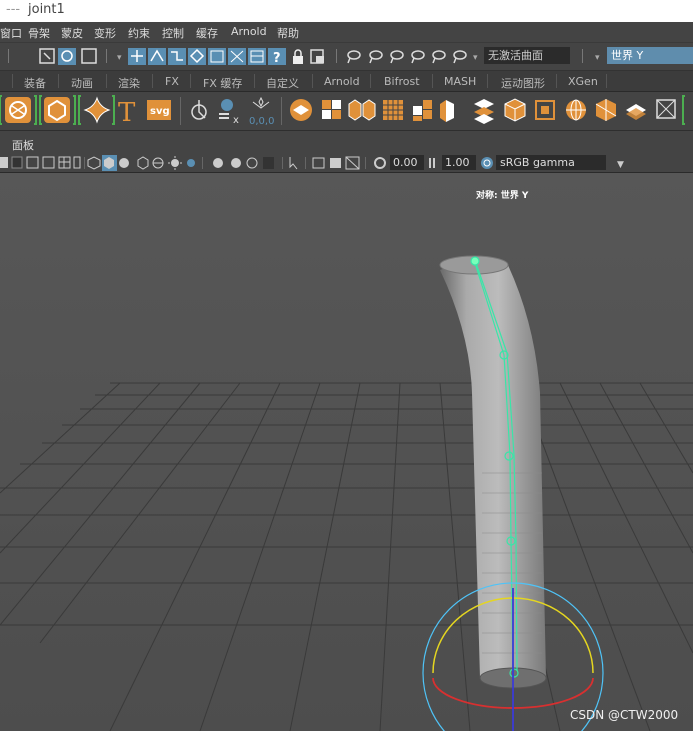 Image resolution: width=693 pixels, height=731 pixels. I want to click on lock-camera-icon, so click(17, 162).